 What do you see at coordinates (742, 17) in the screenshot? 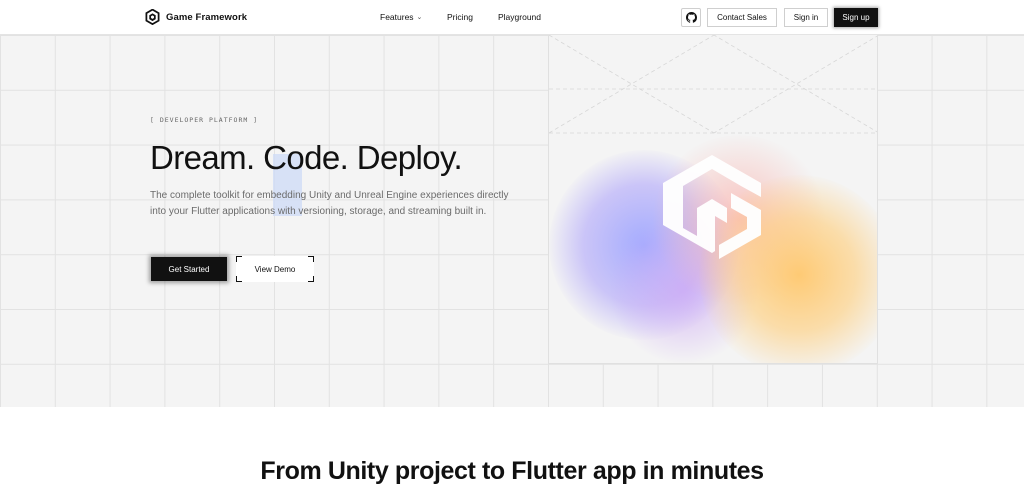
I see `contact-sales-button: Contact Sales` at bounding box center [742, 17].